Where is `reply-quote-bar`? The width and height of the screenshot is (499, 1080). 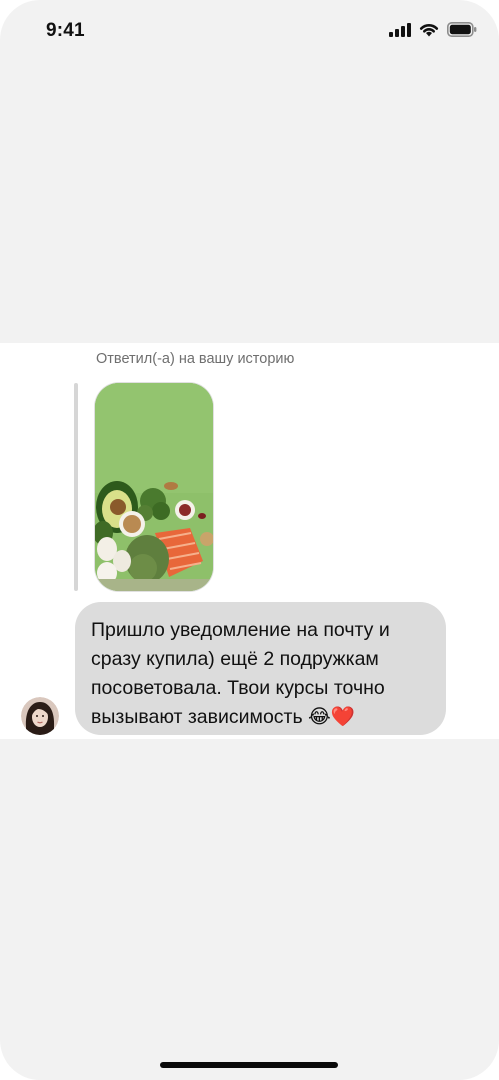 reply-quote-bar is located at coordinates (76, 487).